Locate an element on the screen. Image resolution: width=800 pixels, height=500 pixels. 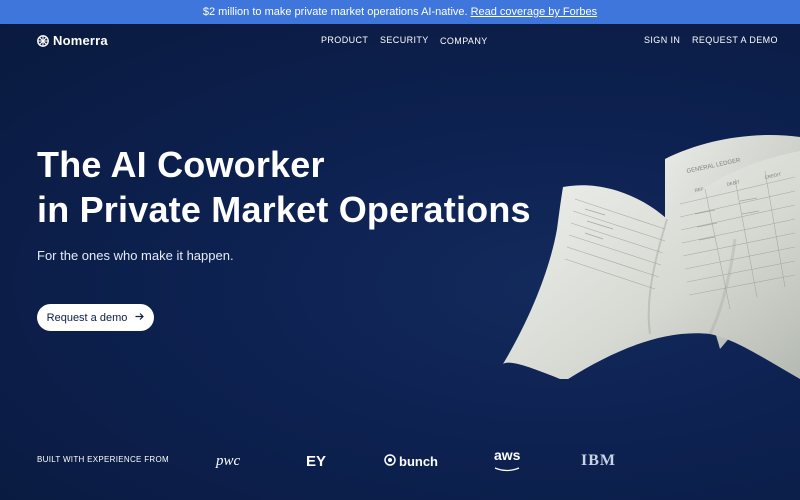
bunch-mark-icon is located at coordinates (390, 461).